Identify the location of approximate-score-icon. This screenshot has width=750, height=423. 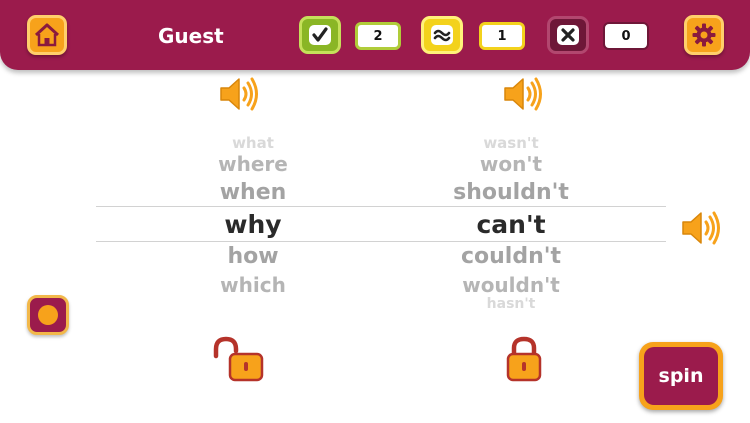
(442, 35).